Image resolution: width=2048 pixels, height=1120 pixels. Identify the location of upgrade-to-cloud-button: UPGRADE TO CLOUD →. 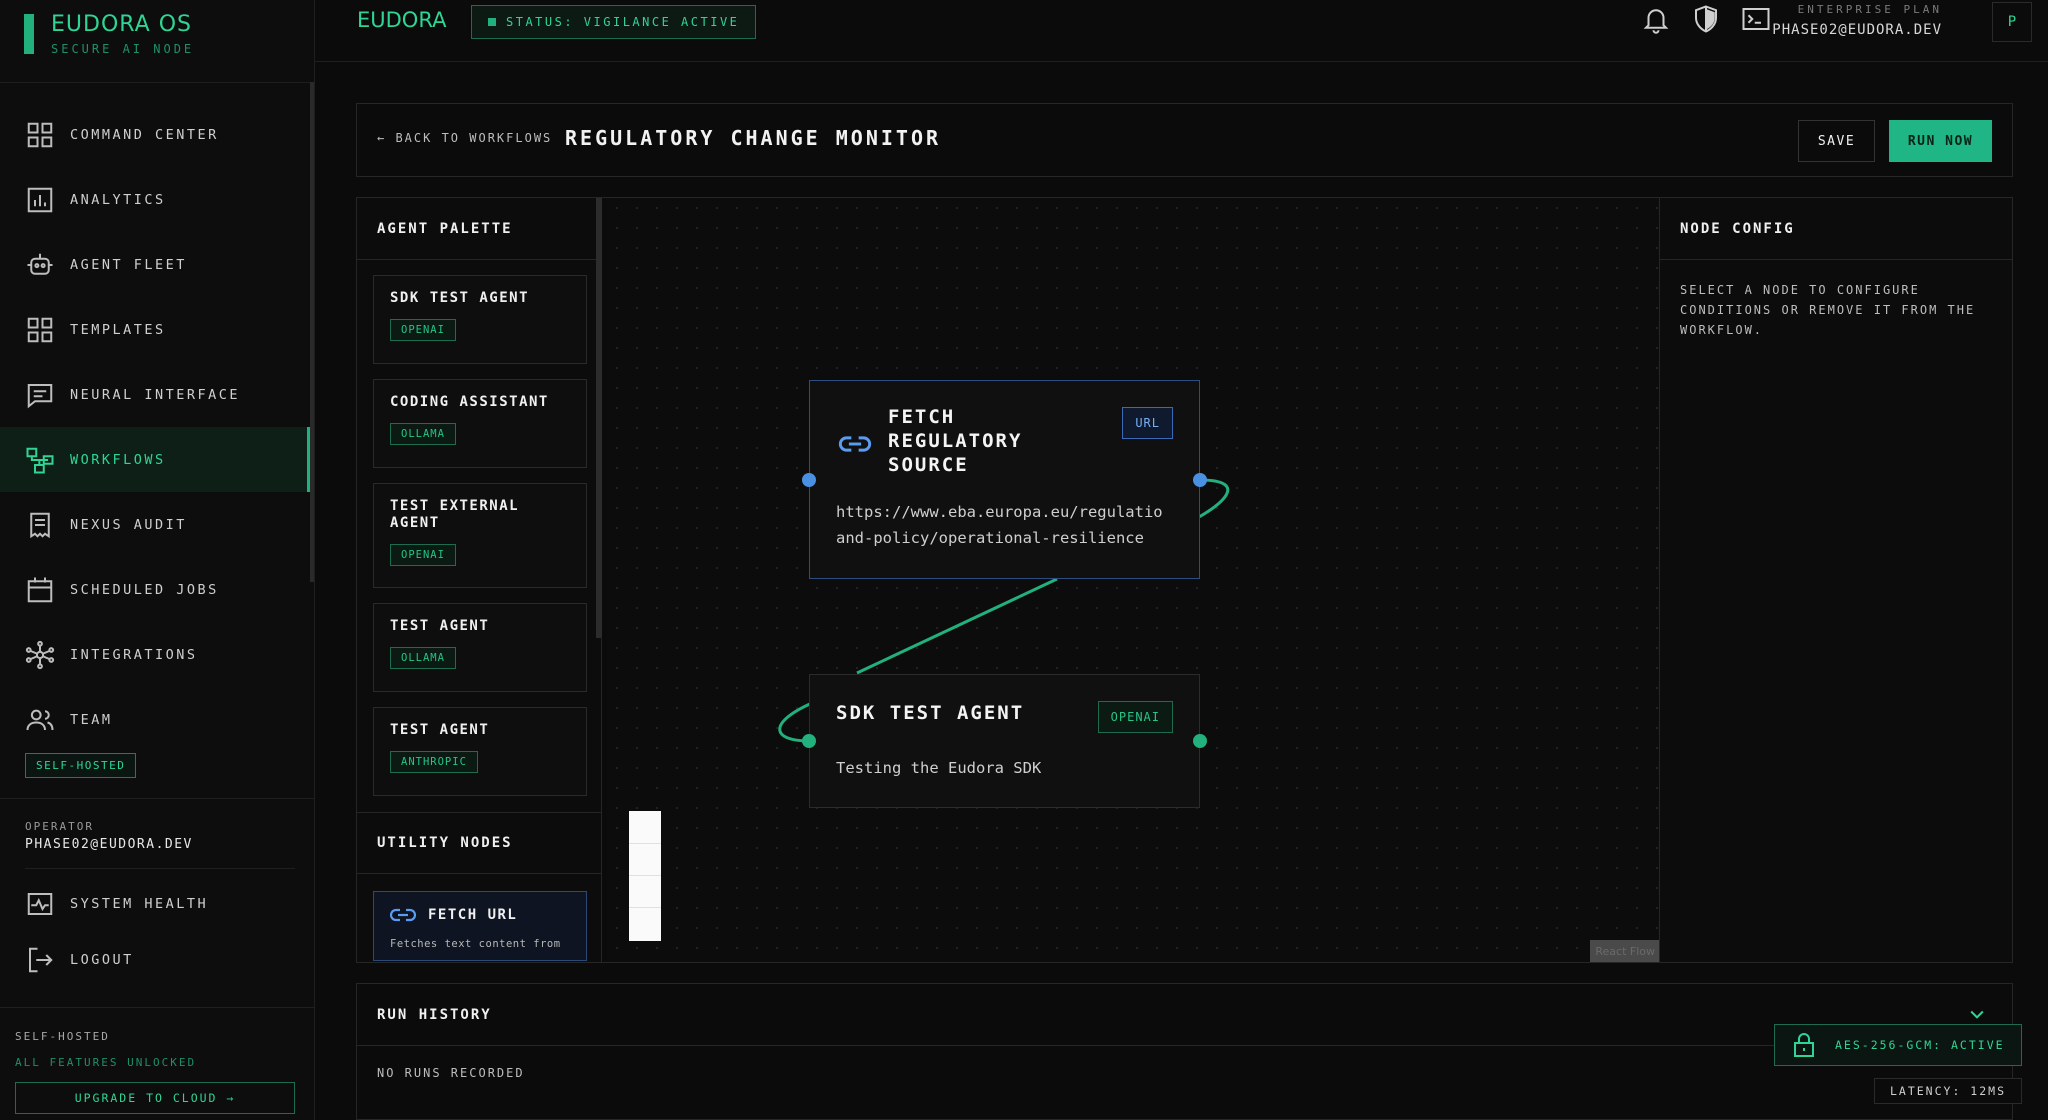
(155, 1098).